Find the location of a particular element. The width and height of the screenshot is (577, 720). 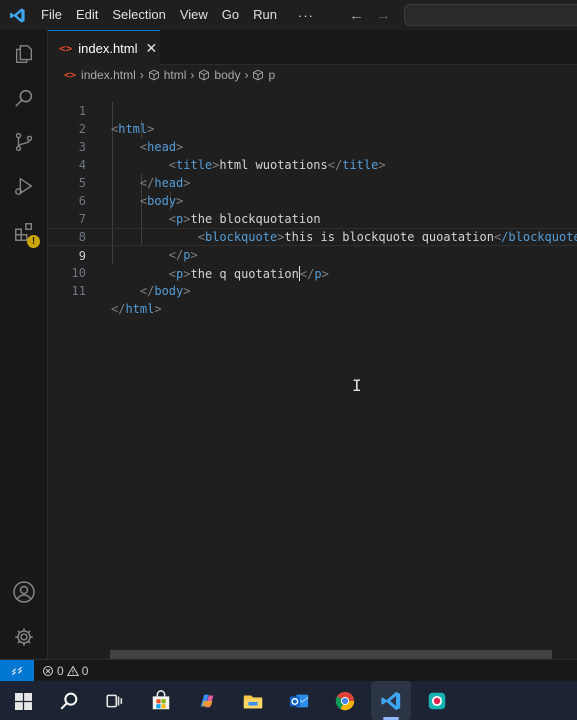

error-icon is located at coordinates (48, 670).